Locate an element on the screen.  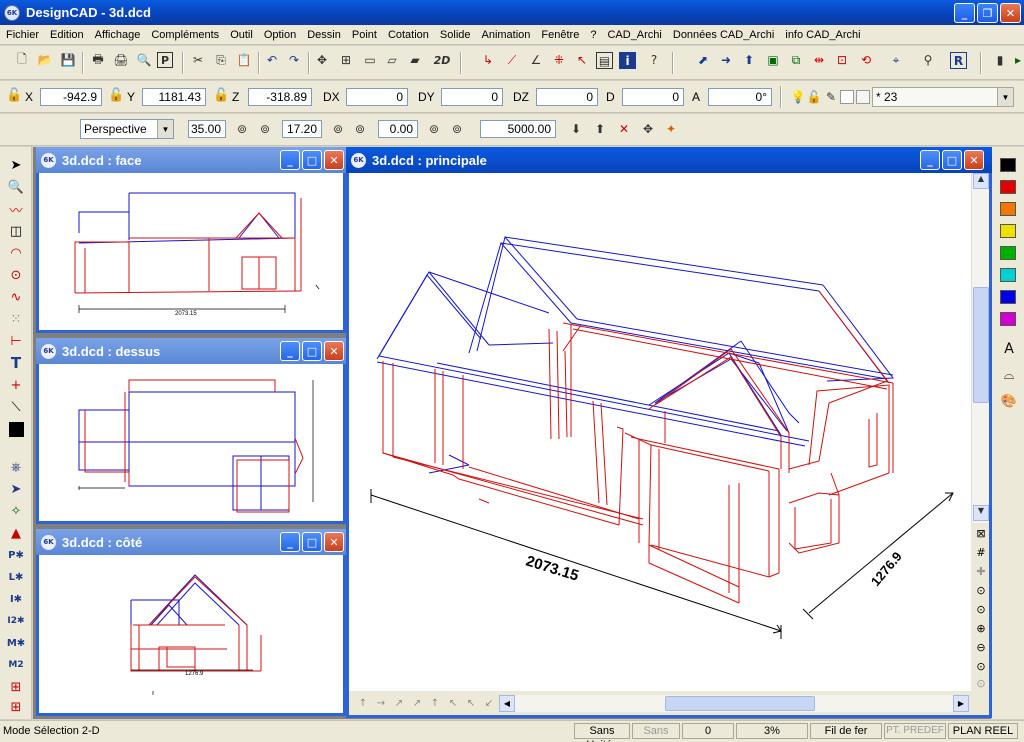
arc-icon: ◠ is located at coordinates (16, 253).